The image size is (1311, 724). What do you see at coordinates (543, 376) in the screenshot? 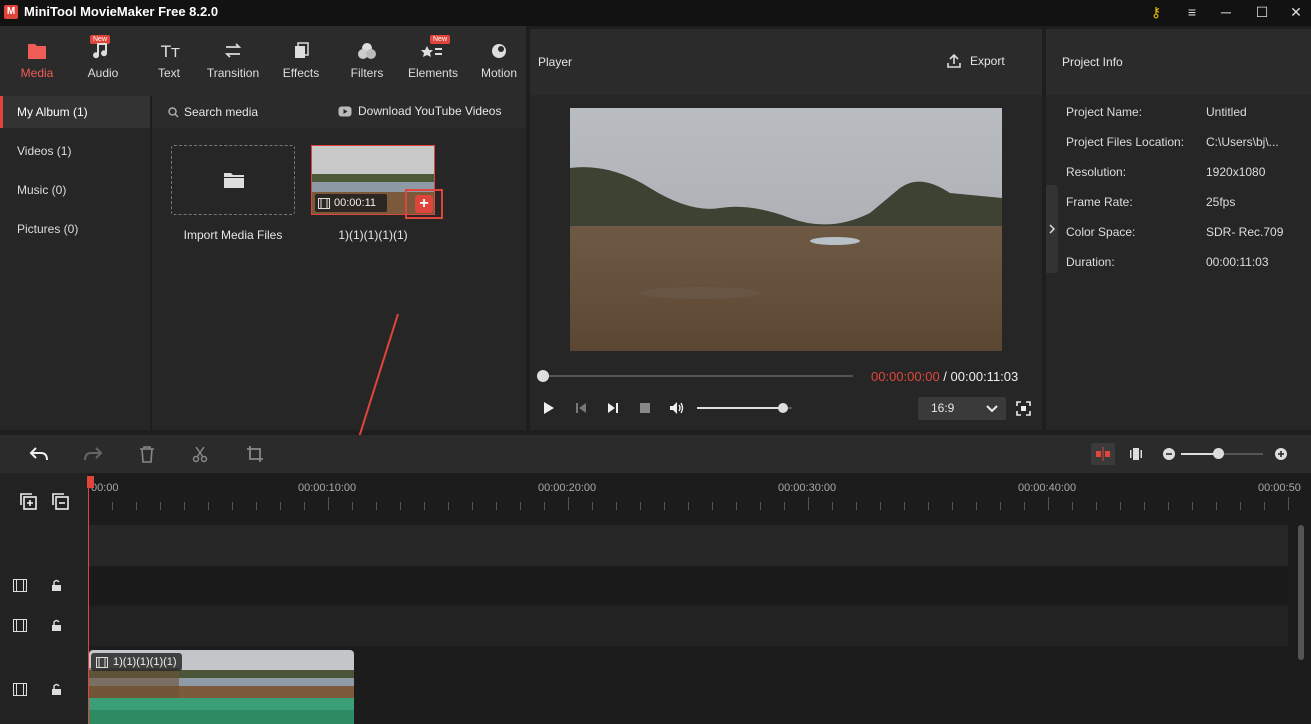
I see `player-progress-handle` at bounding box center [543, 376].